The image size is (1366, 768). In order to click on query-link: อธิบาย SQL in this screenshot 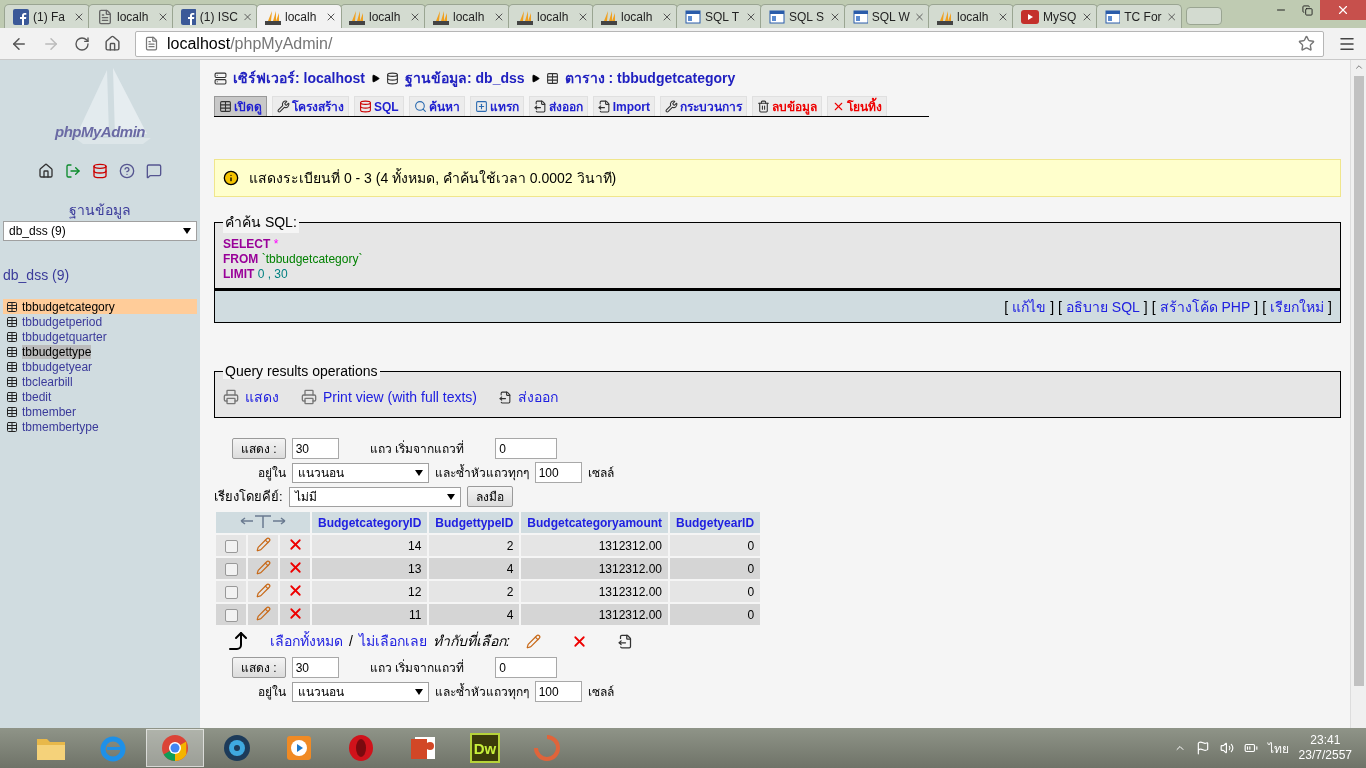, I will do `click(1102, 306)`.